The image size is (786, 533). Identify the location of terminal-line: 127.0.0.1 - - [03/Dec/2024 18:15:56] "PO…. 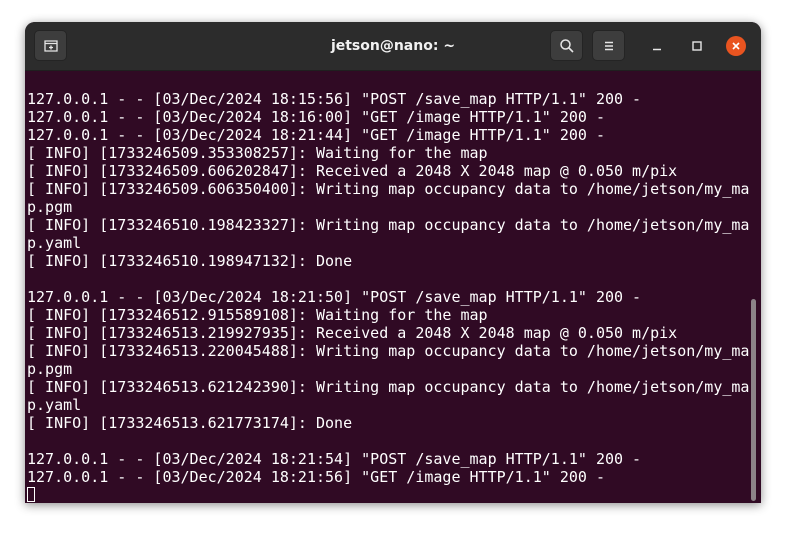
(334, 99).